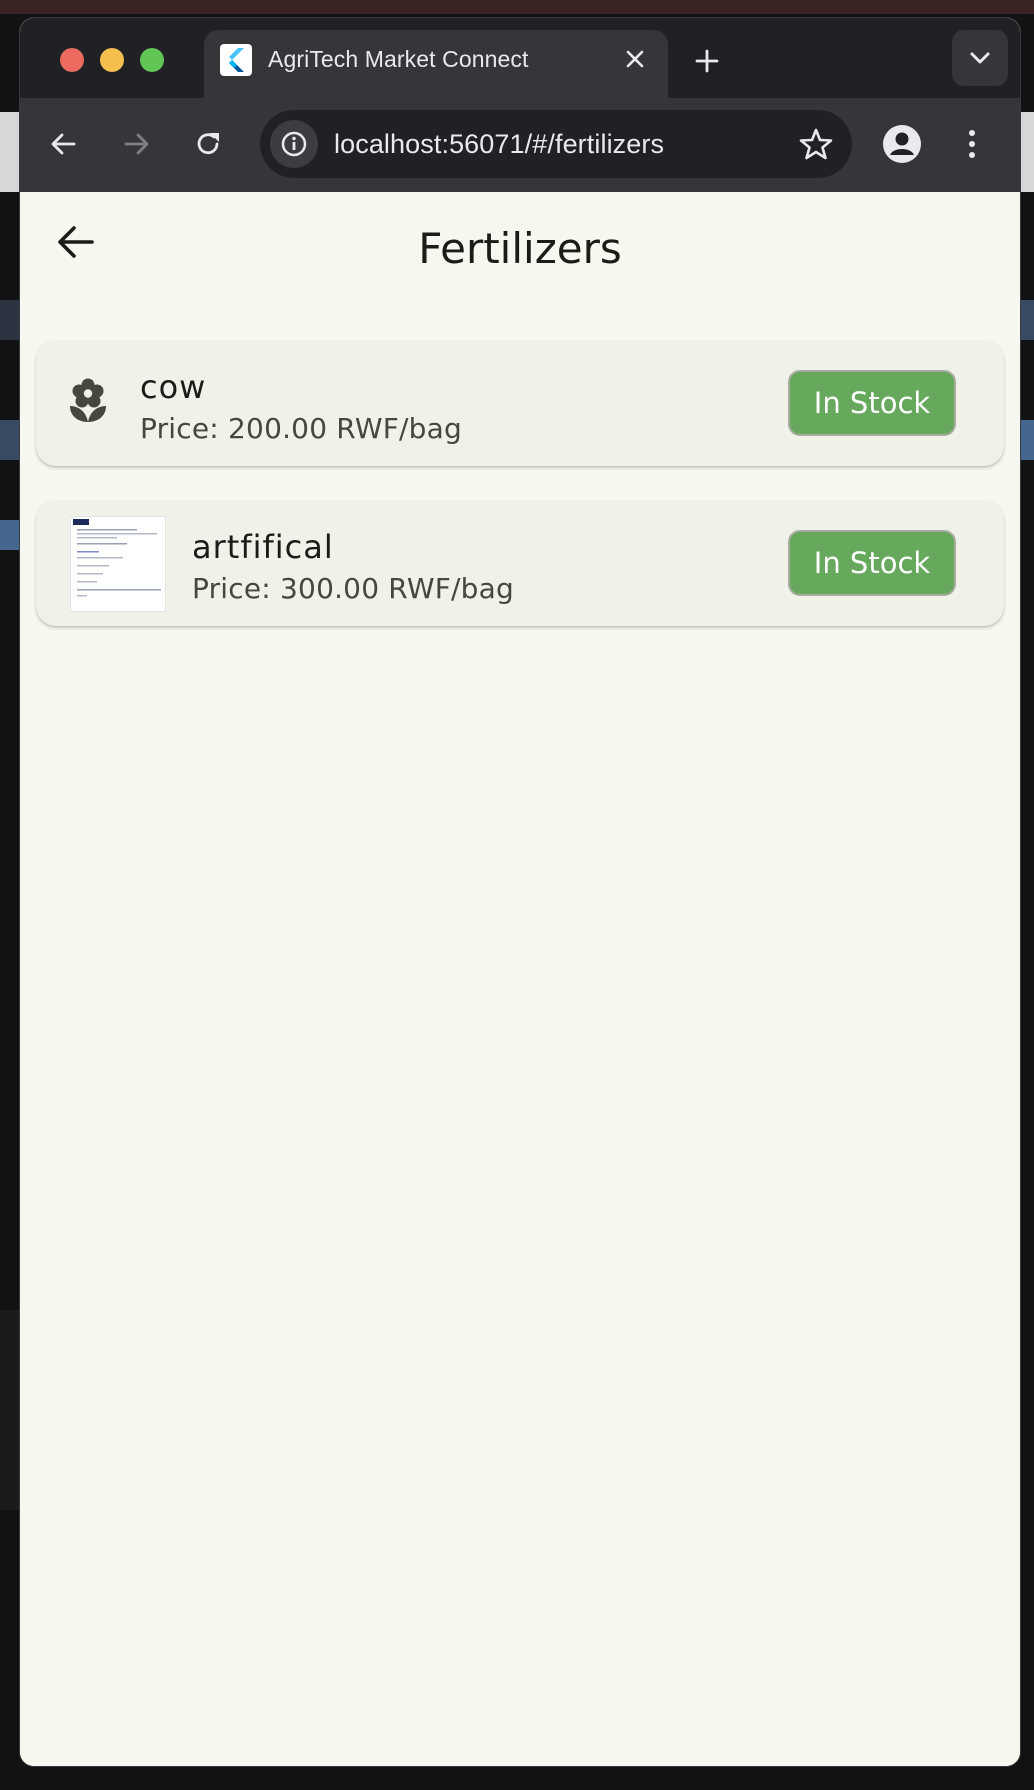  Describe the element at coordinates (208, 144) in the screenshot. I see `reload-icon` at that location.